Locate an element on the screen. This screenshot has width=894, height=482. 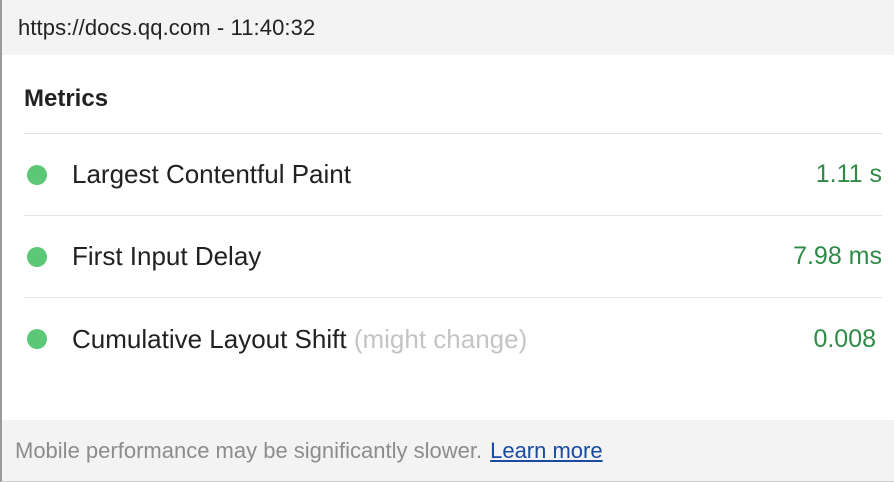
metric-value: 0.008 is located at coordinates (844, 338).